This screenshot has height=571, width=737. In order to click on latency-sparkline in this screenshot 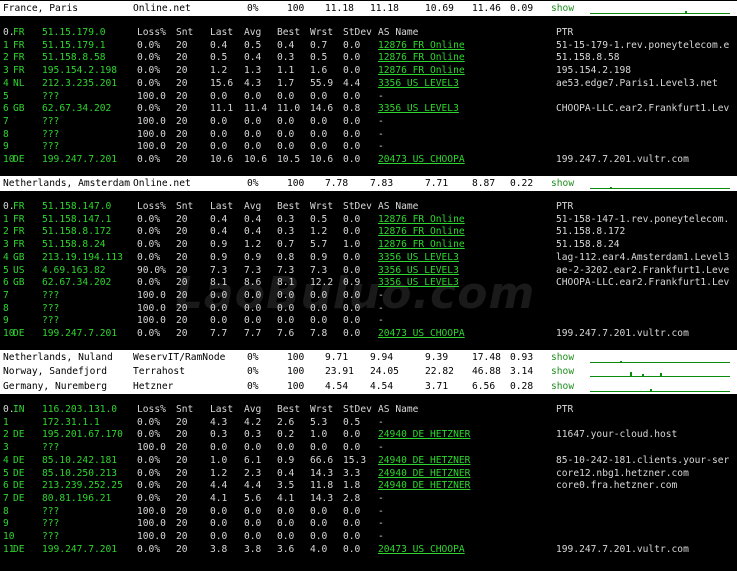, I will do `click(660, 357)`.